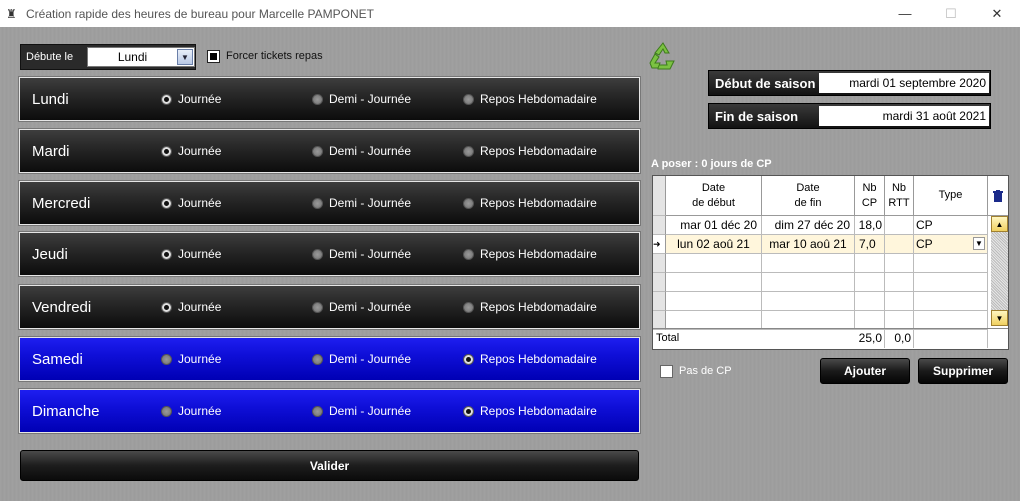  Describe the element at coordinates (951, 244) in the screenshot. I see `table-cell-type: CP ▼` at that location.